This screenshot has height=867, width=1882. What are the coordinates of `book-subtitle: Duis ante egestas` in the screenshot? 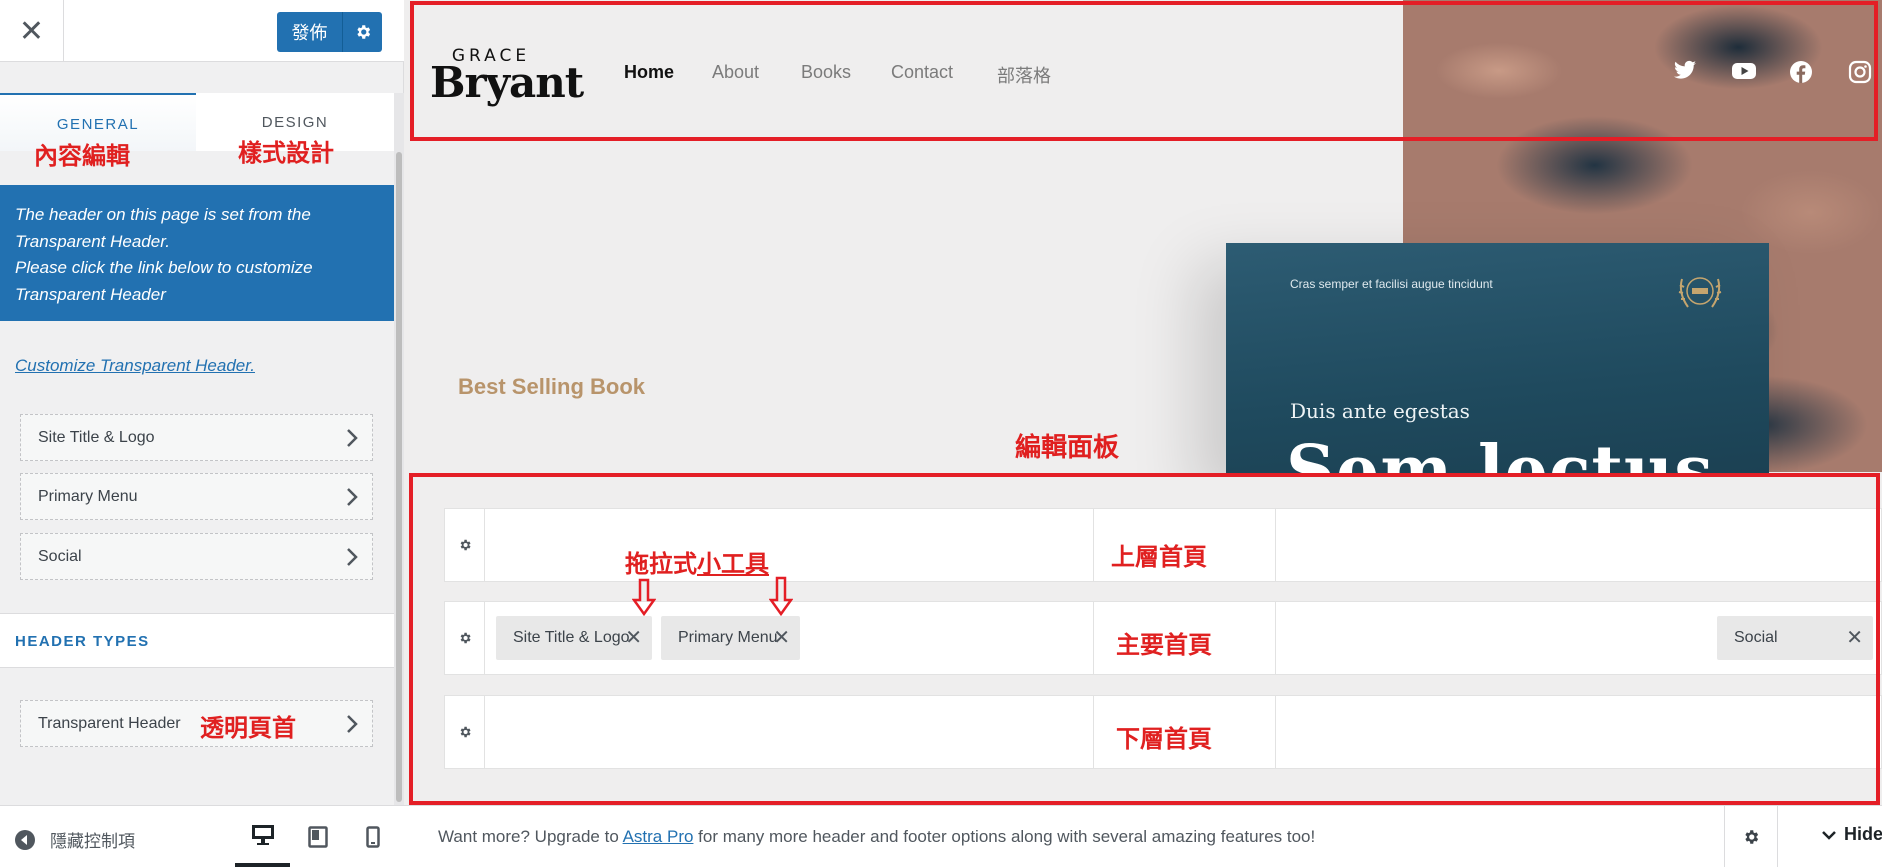 It's located at (1380, 411).